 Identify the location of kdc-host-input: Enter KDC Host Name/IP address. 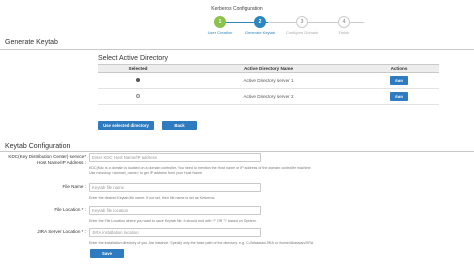
(175, 157).